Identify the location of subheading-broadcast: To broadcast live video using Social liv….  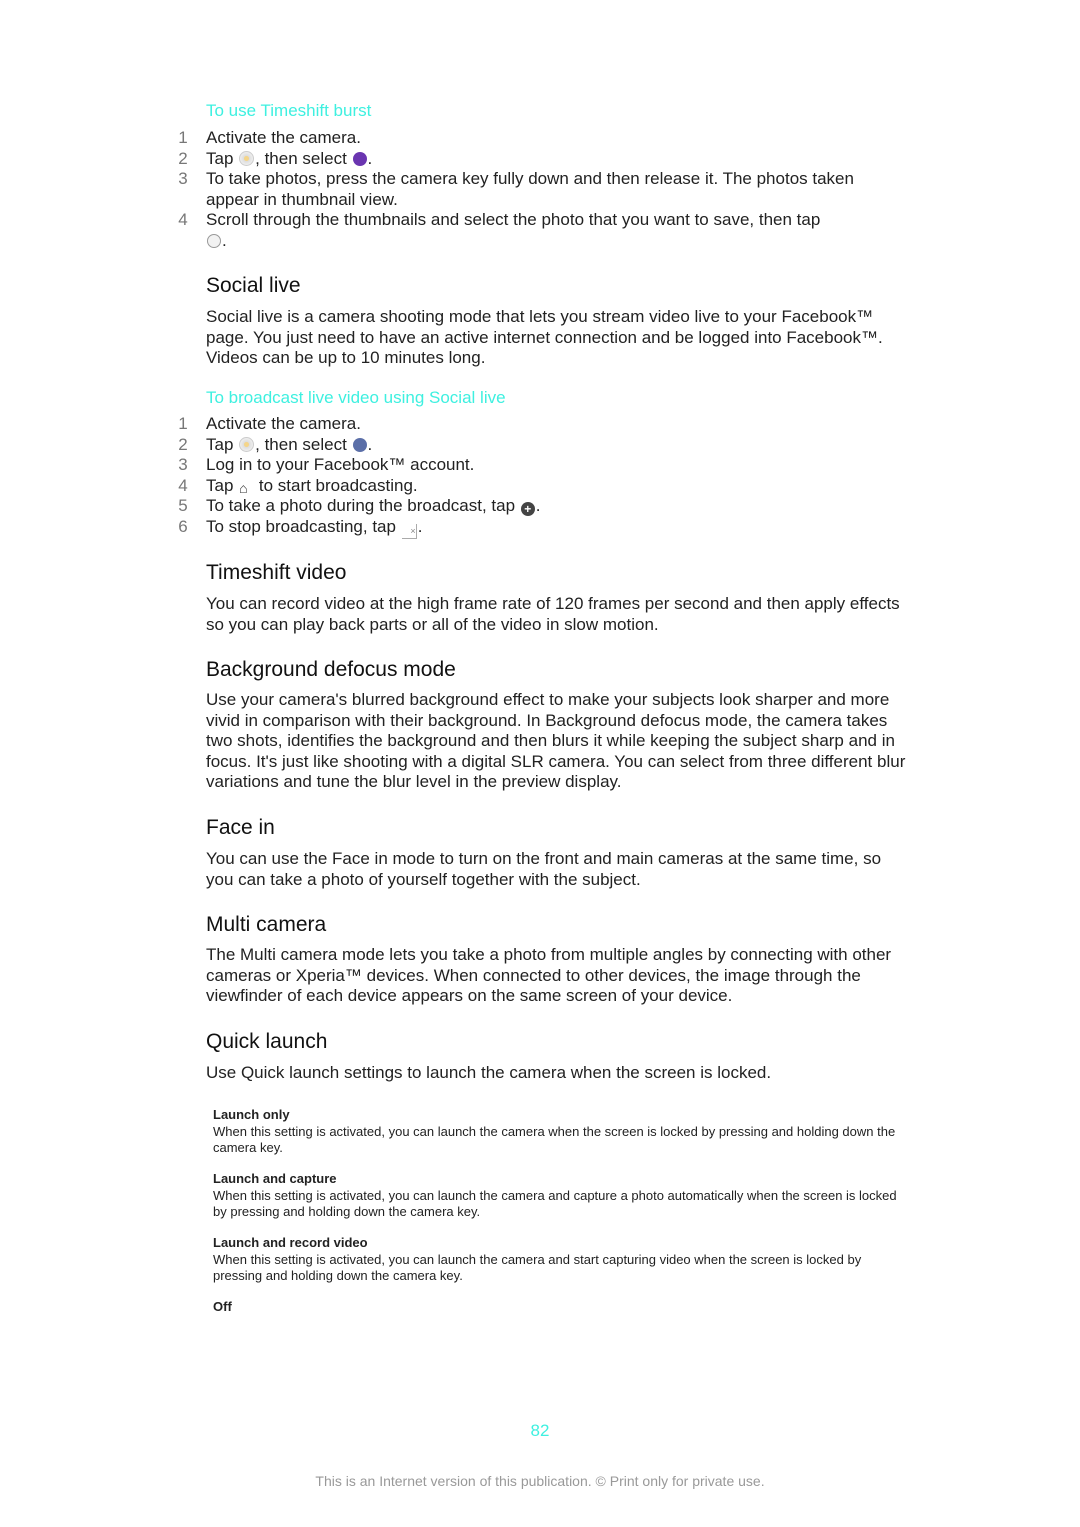
(356, 397).